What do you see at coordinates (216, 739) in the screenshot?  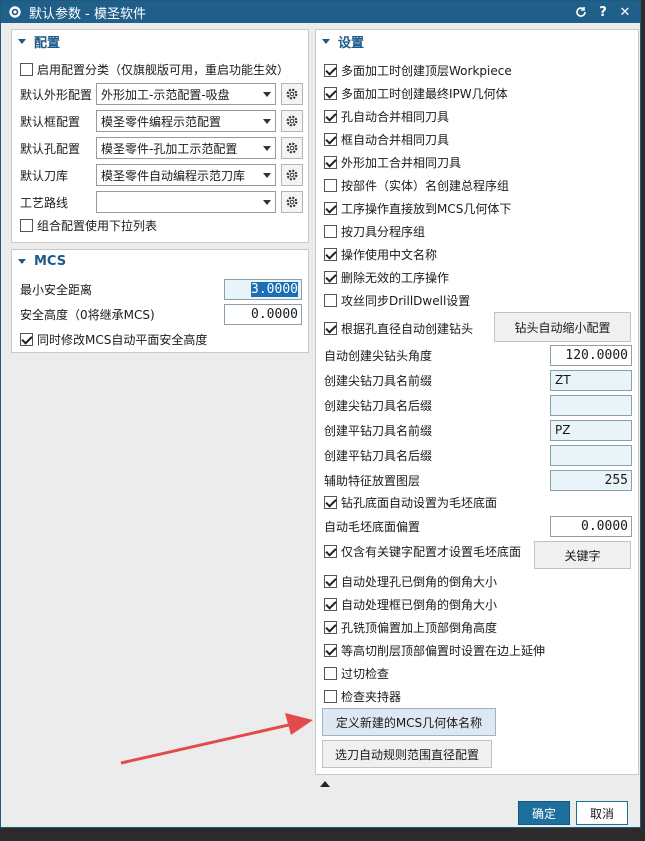 I see `annotation-arrow` at bounding box center [216, 739].